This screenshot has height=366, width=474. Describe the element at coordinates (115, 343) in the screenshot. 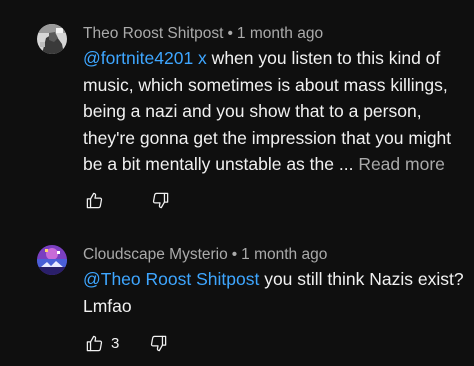

I see `like-count: 3` at that location.